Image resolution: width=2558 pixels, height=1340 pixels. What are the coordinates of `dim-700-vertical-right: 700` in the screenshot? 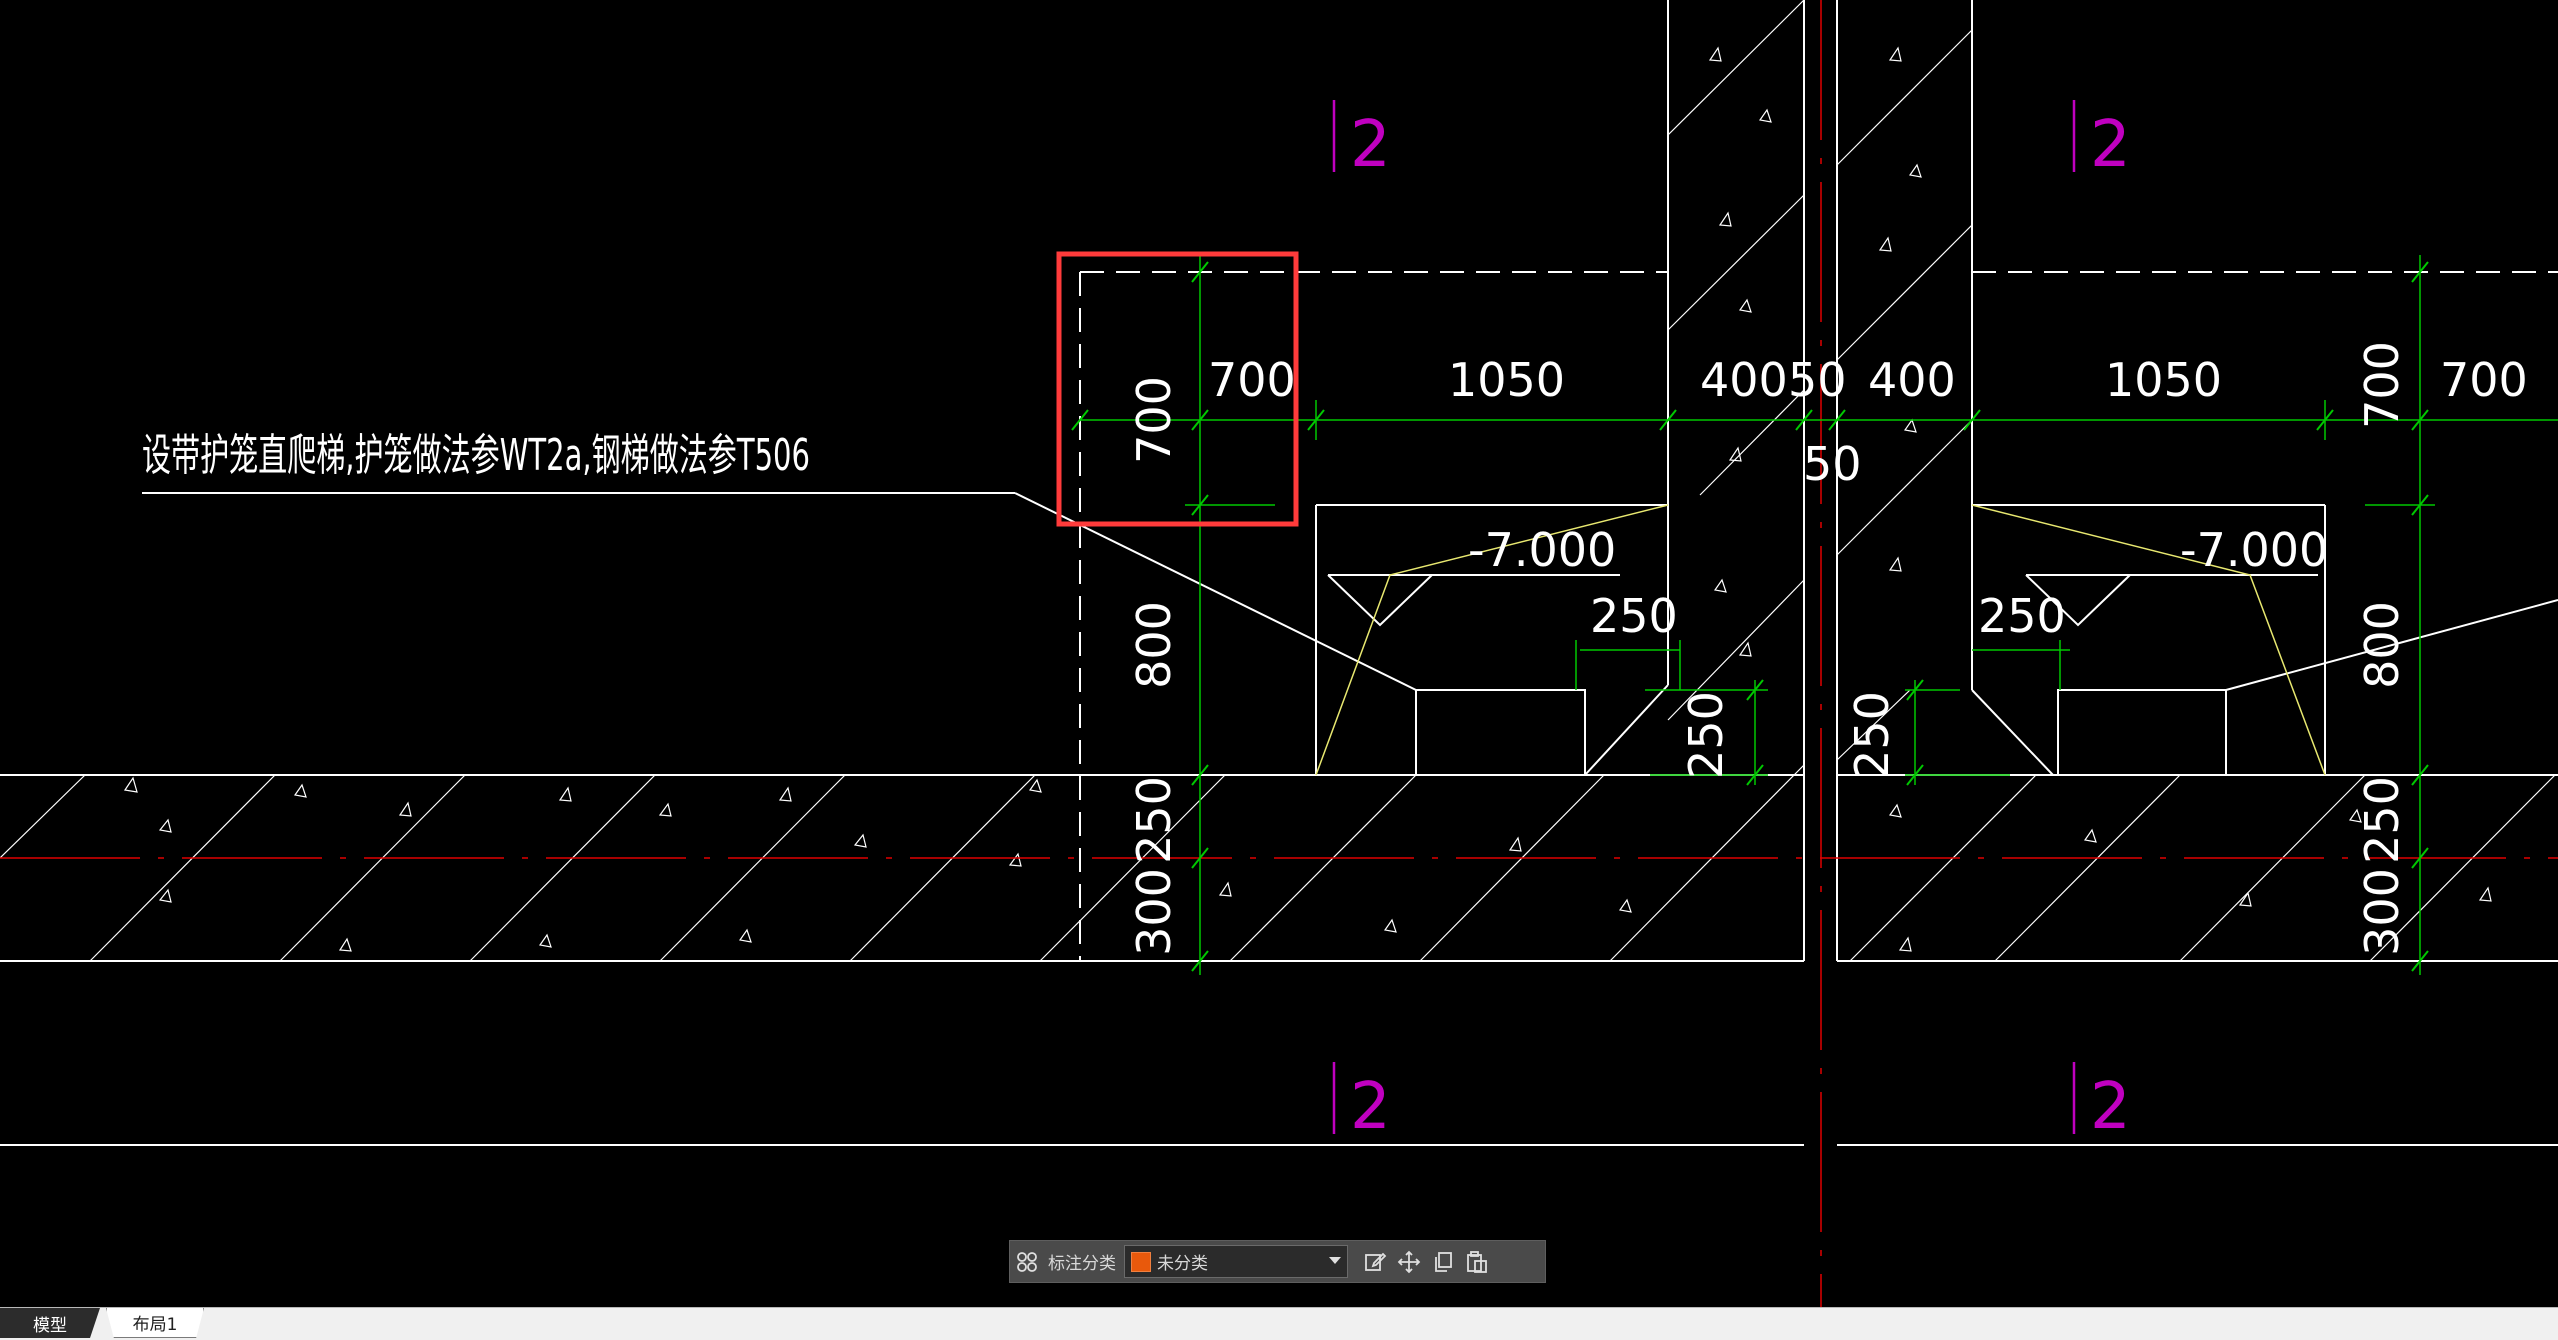 It's located at (2382, 385).